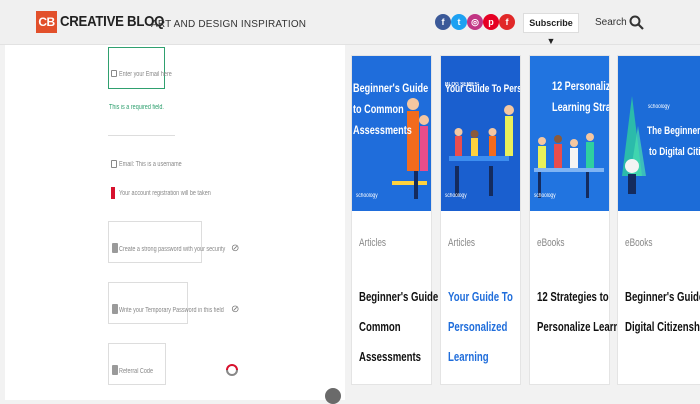 Image resolution: width=700 pixels, height=404 pixels. I want to click on thumbnail-title-line: to Common, so click(378, 109).